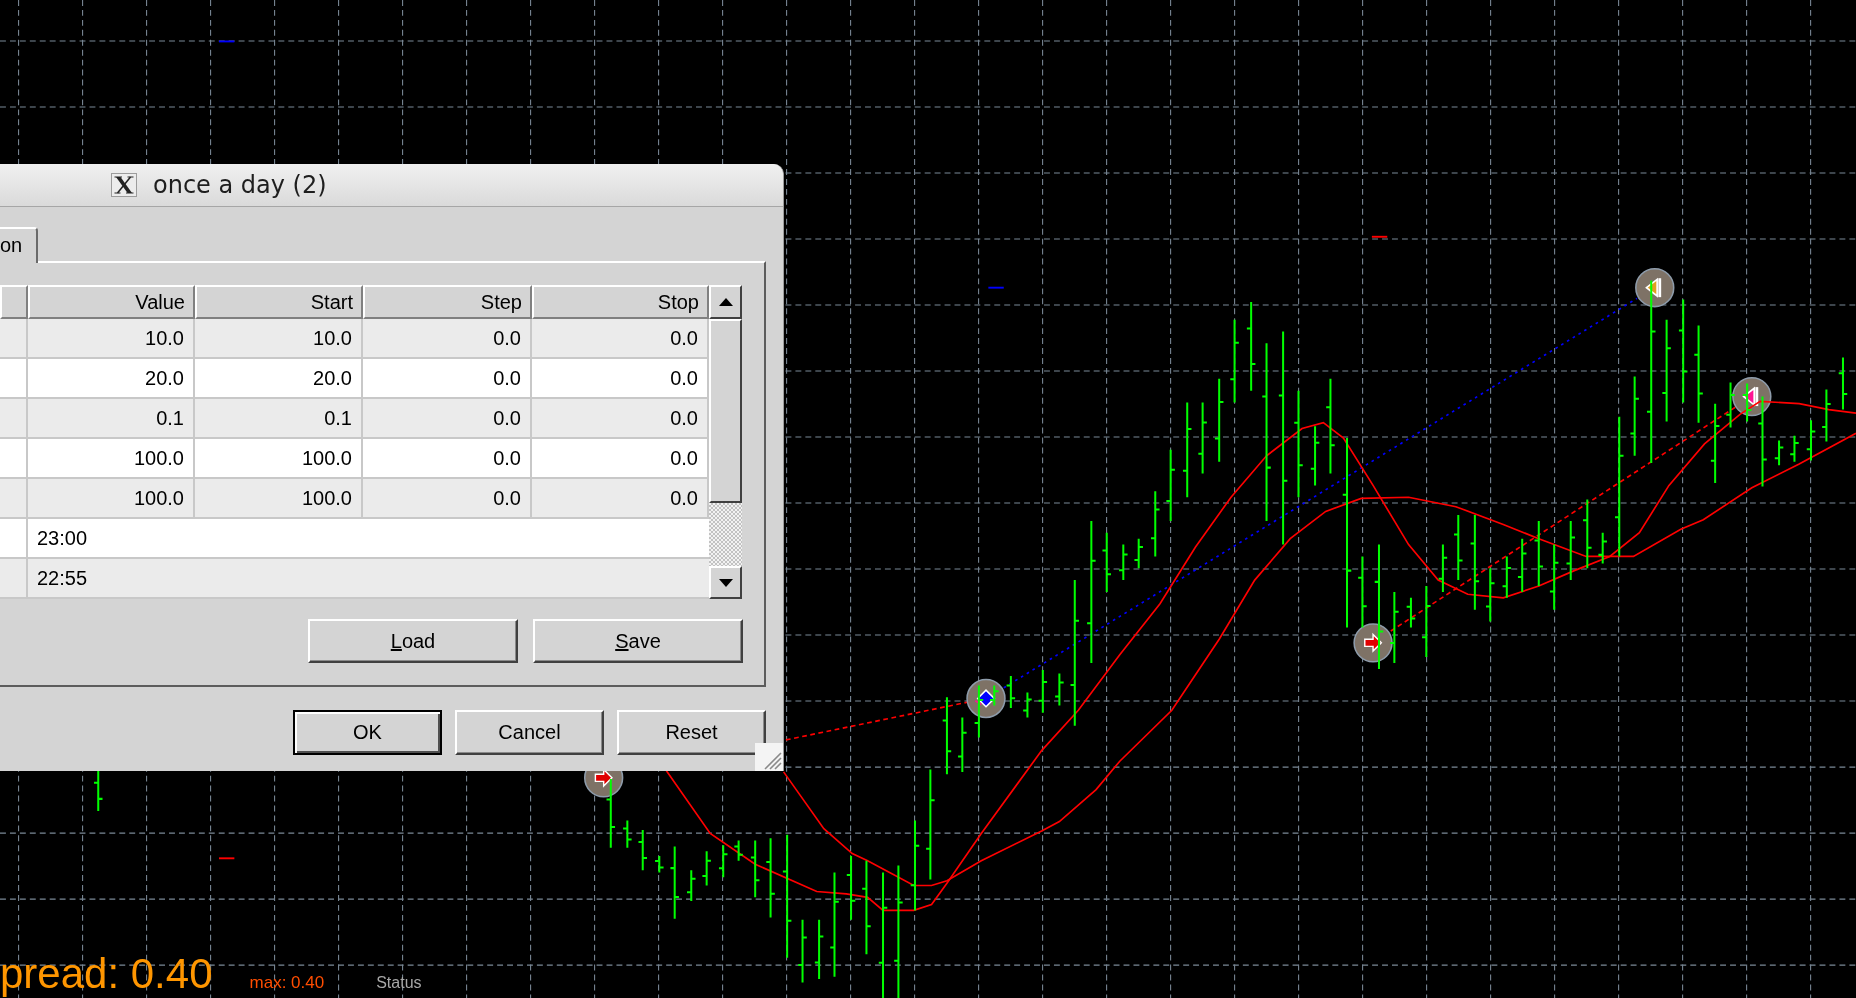 Image resolution: width=1856 pixels, height=998 pixels. I want to click on column-header: Start, so click(279, 302).